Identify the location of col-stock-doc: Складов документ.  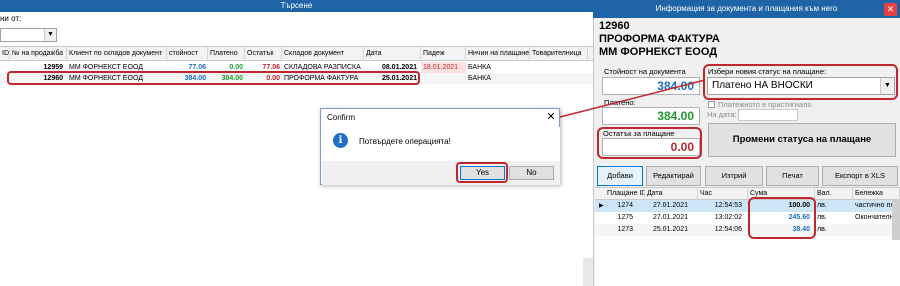
(323, 54).